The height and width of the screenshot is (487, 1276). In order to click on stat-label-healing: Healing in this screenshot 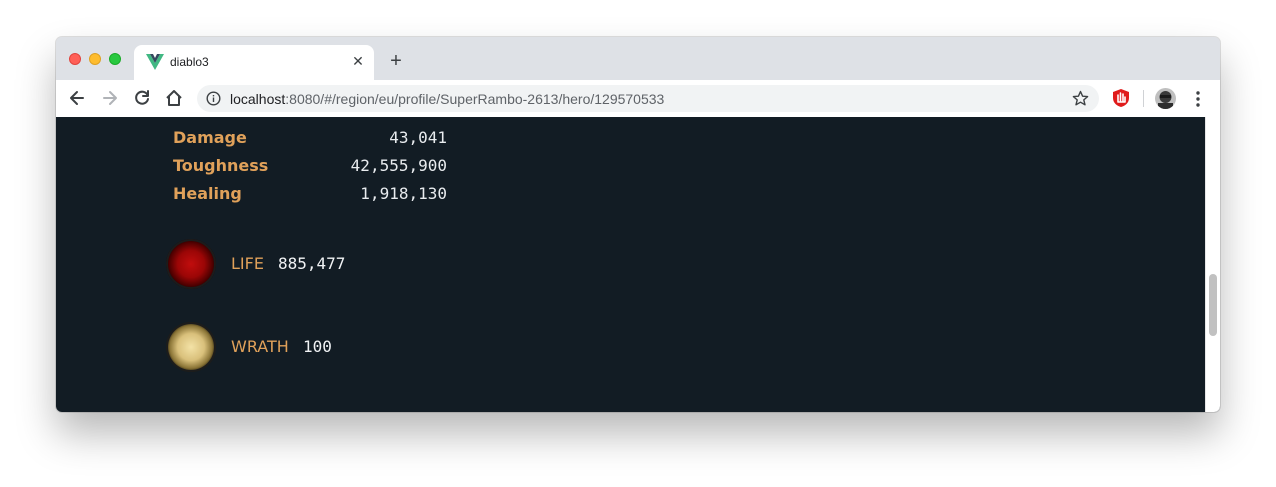, I will do `click(207, 193)`.